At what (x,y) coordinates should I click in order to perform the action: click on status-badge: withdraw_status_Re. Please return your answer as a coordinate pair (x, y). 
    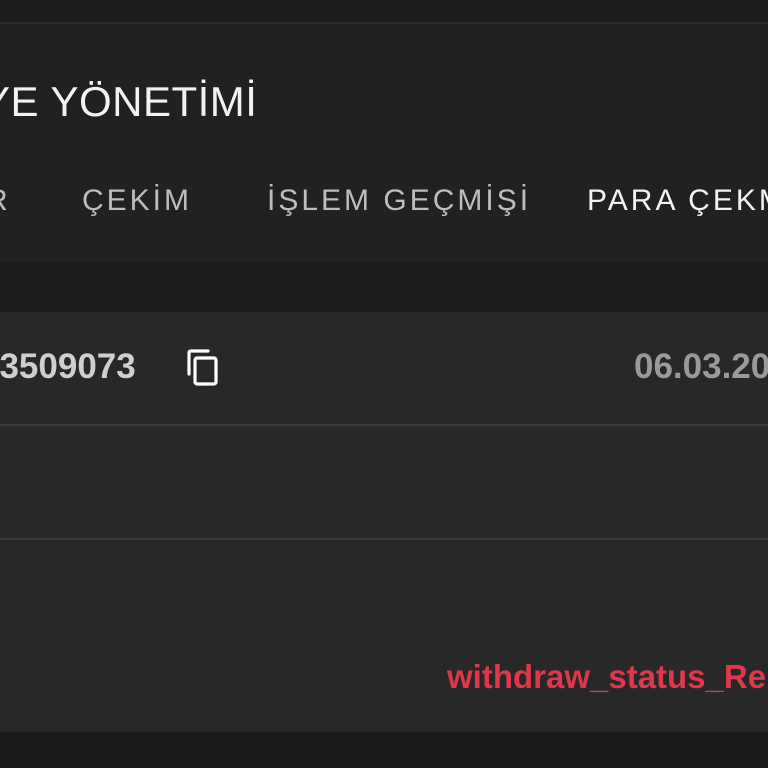
    Looking at the image, I should click on (607, 676).